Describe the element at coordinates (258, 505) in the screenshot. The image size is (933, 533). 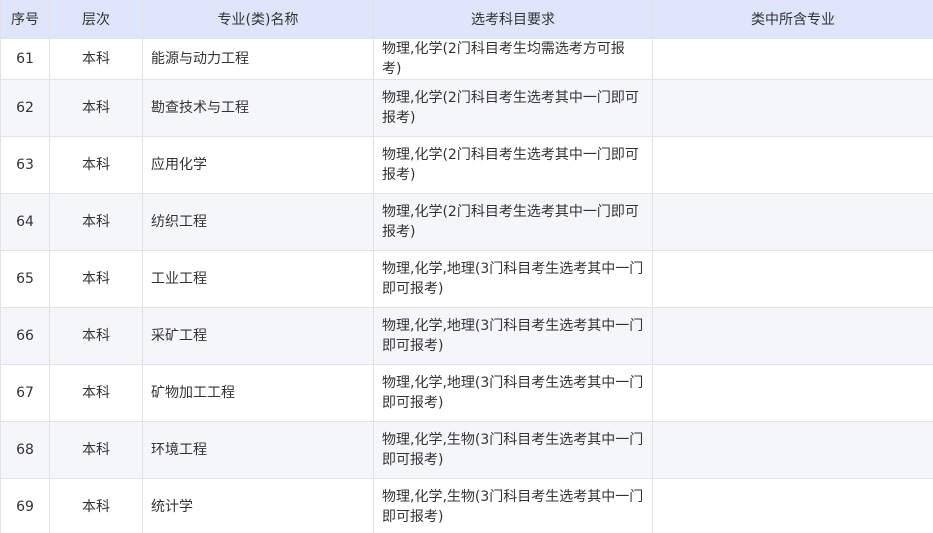
I see `cell-major-name: 统计学` at that location.